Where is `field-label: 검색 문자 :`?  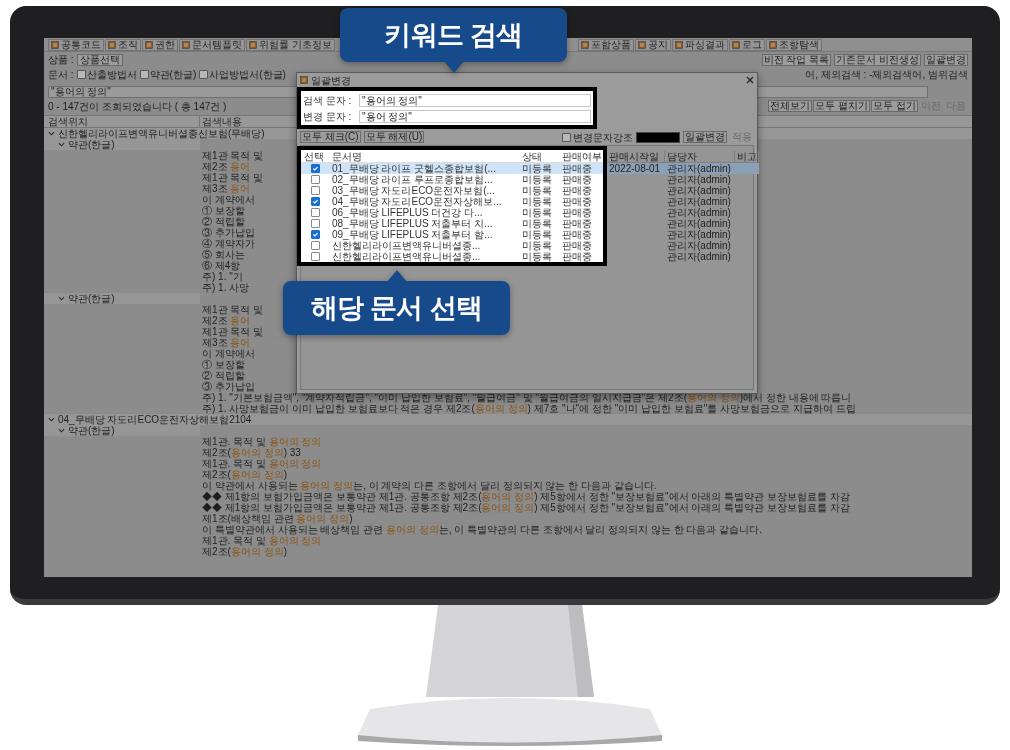
field-label: 검색 문자 : is located at coordinates (328, 100).